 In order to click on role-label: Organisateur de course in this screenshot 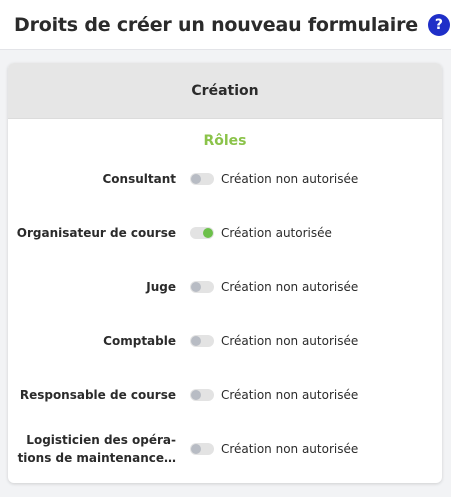, I will do `click(96, 233)`.